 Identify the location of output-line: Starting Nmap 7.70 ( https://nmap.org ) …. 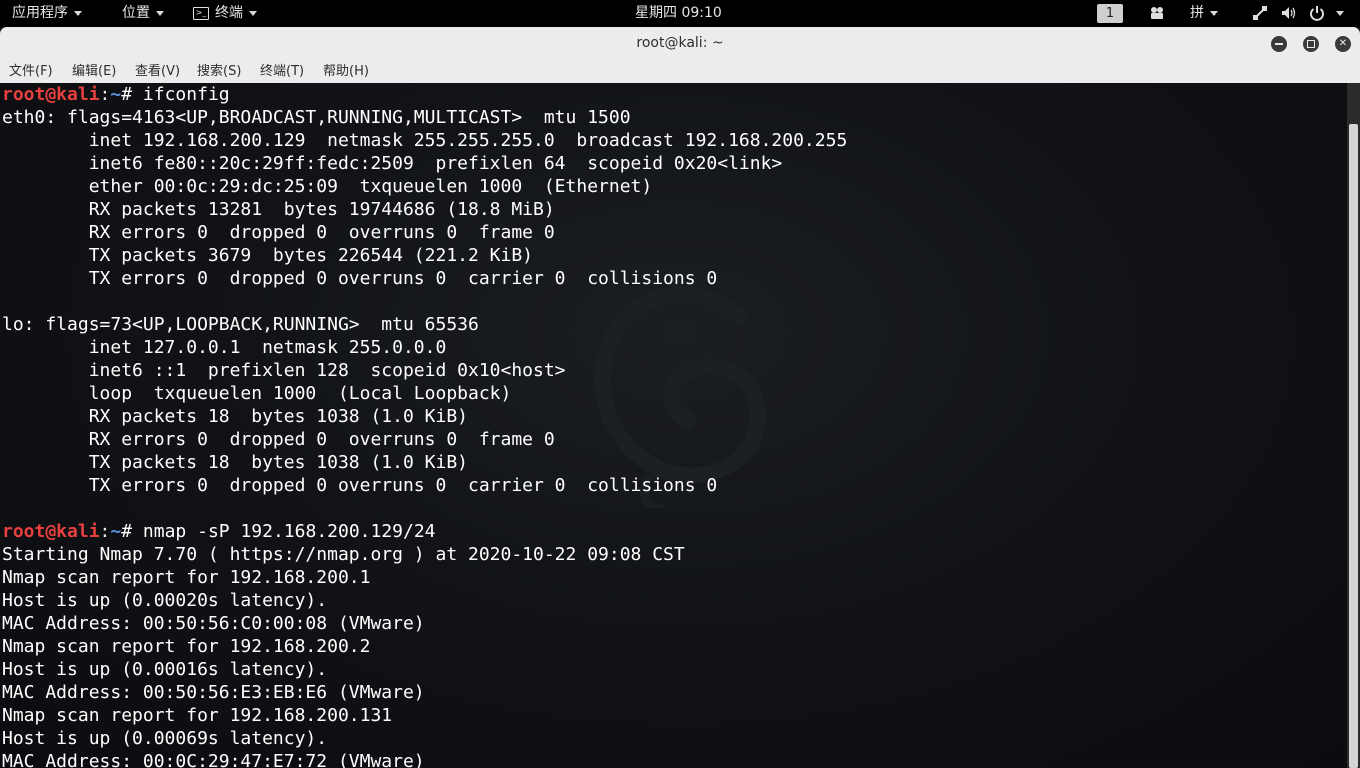
(343, 554).